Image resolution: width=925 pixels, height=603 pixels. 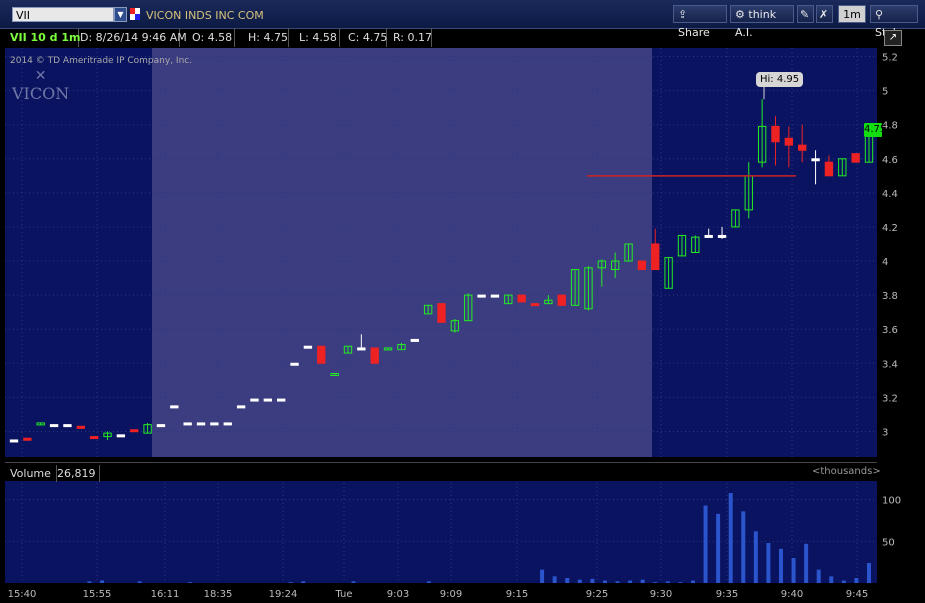 I want to click on company-name: VICON INDS INC COM, so click(x=205, y=15).